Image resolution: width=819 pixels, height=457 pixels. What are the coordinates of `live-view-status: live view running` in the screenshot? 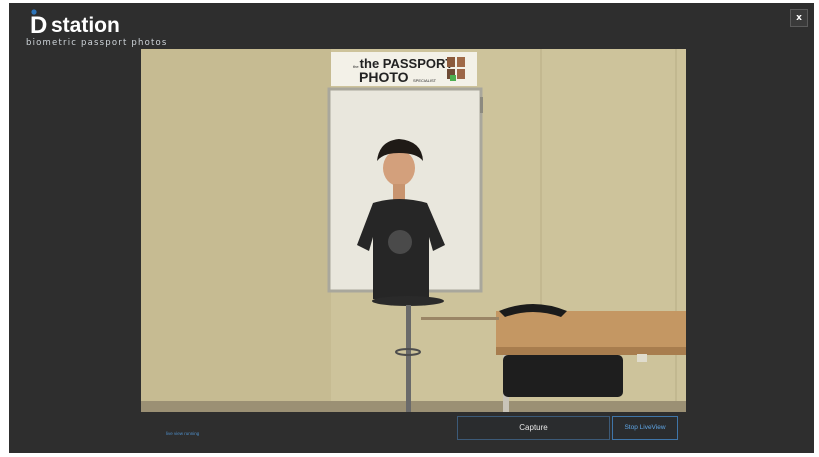 It's located at (183, 433).